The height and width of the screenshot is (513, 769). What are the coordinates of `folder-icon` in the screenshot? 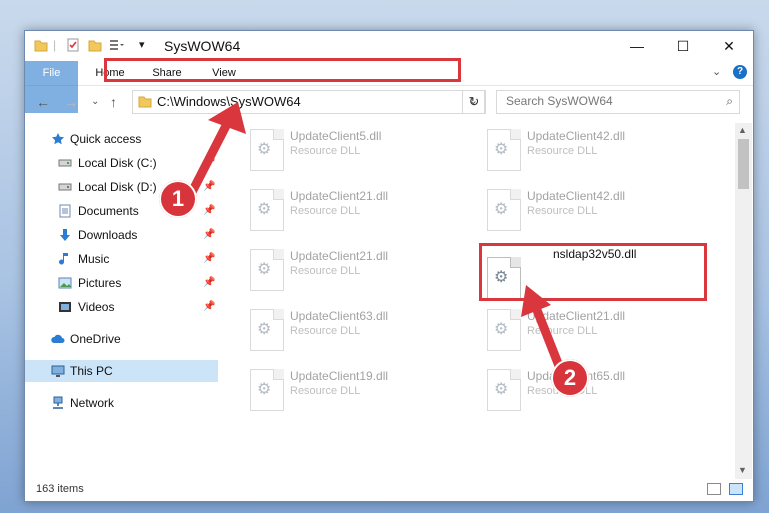 It's located at (41, 46).